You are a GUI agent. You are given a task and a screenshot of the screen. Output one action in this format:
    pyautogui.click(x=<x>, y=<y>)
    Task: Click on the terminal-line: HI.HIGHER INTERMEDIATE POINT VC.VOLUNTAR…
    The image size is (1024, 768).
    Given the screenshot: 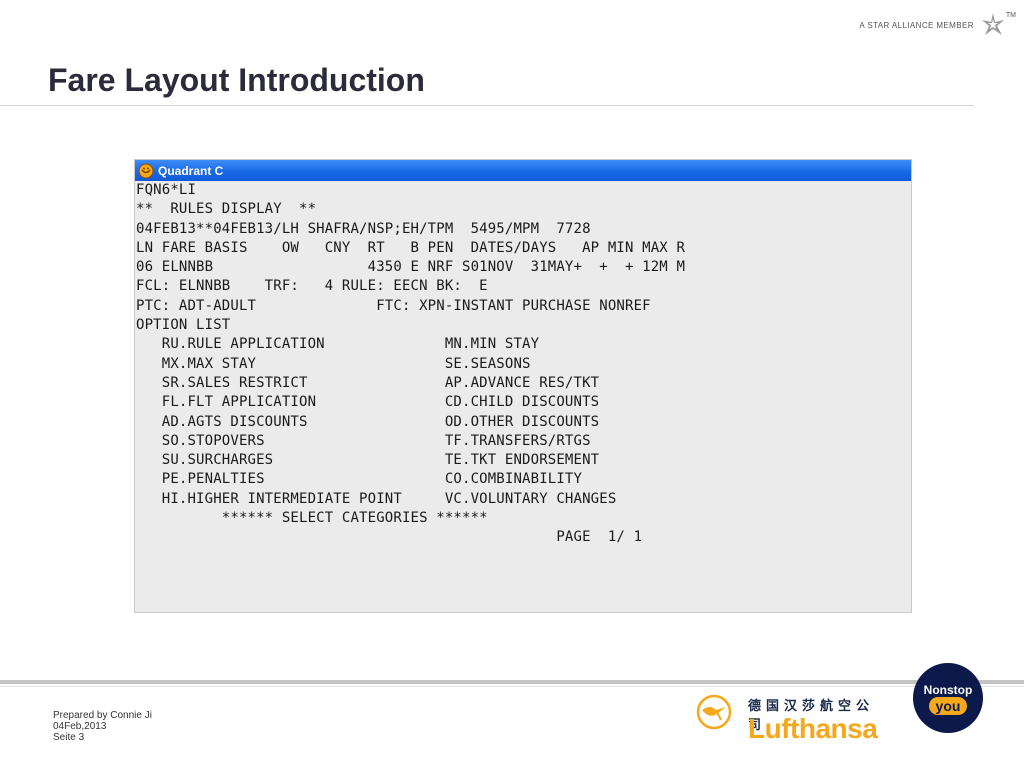 What is the action you would take?
    pyautogui.click(x=376, y=498)
    